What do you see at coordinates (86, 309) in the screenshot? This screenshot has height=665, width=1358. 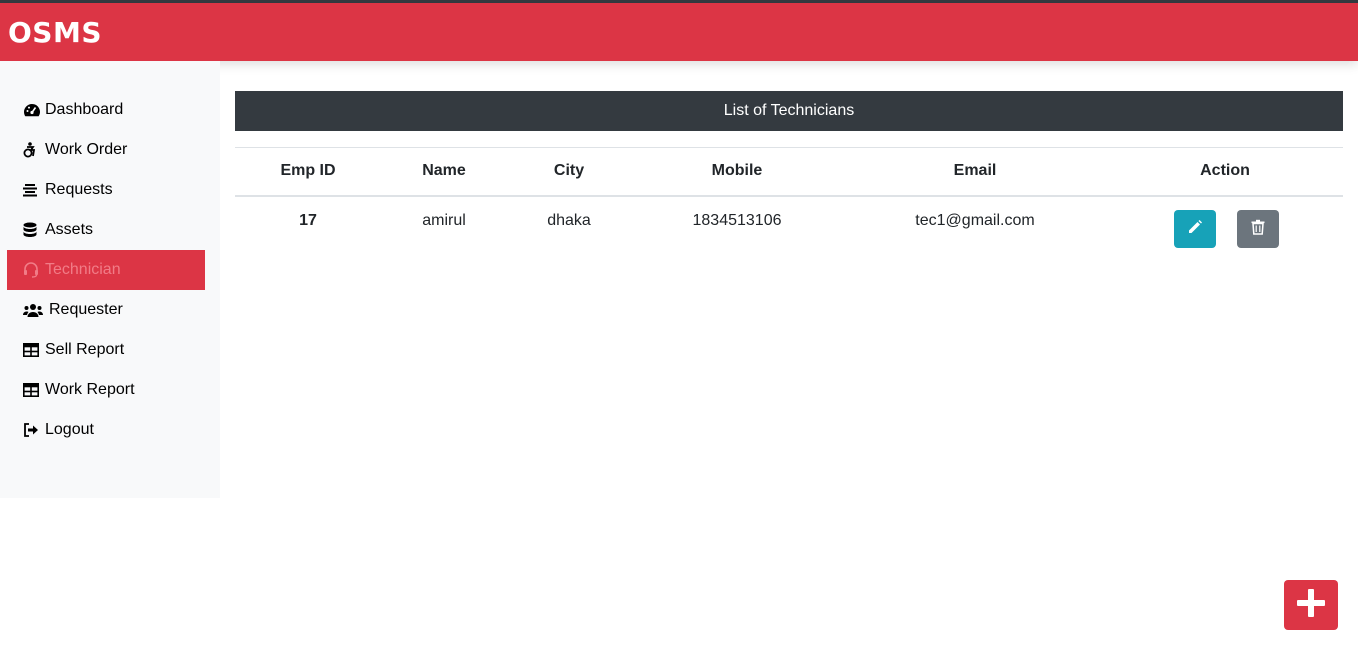 I see `sidebar-item-label: Requester` at bounding box center [86, 309].